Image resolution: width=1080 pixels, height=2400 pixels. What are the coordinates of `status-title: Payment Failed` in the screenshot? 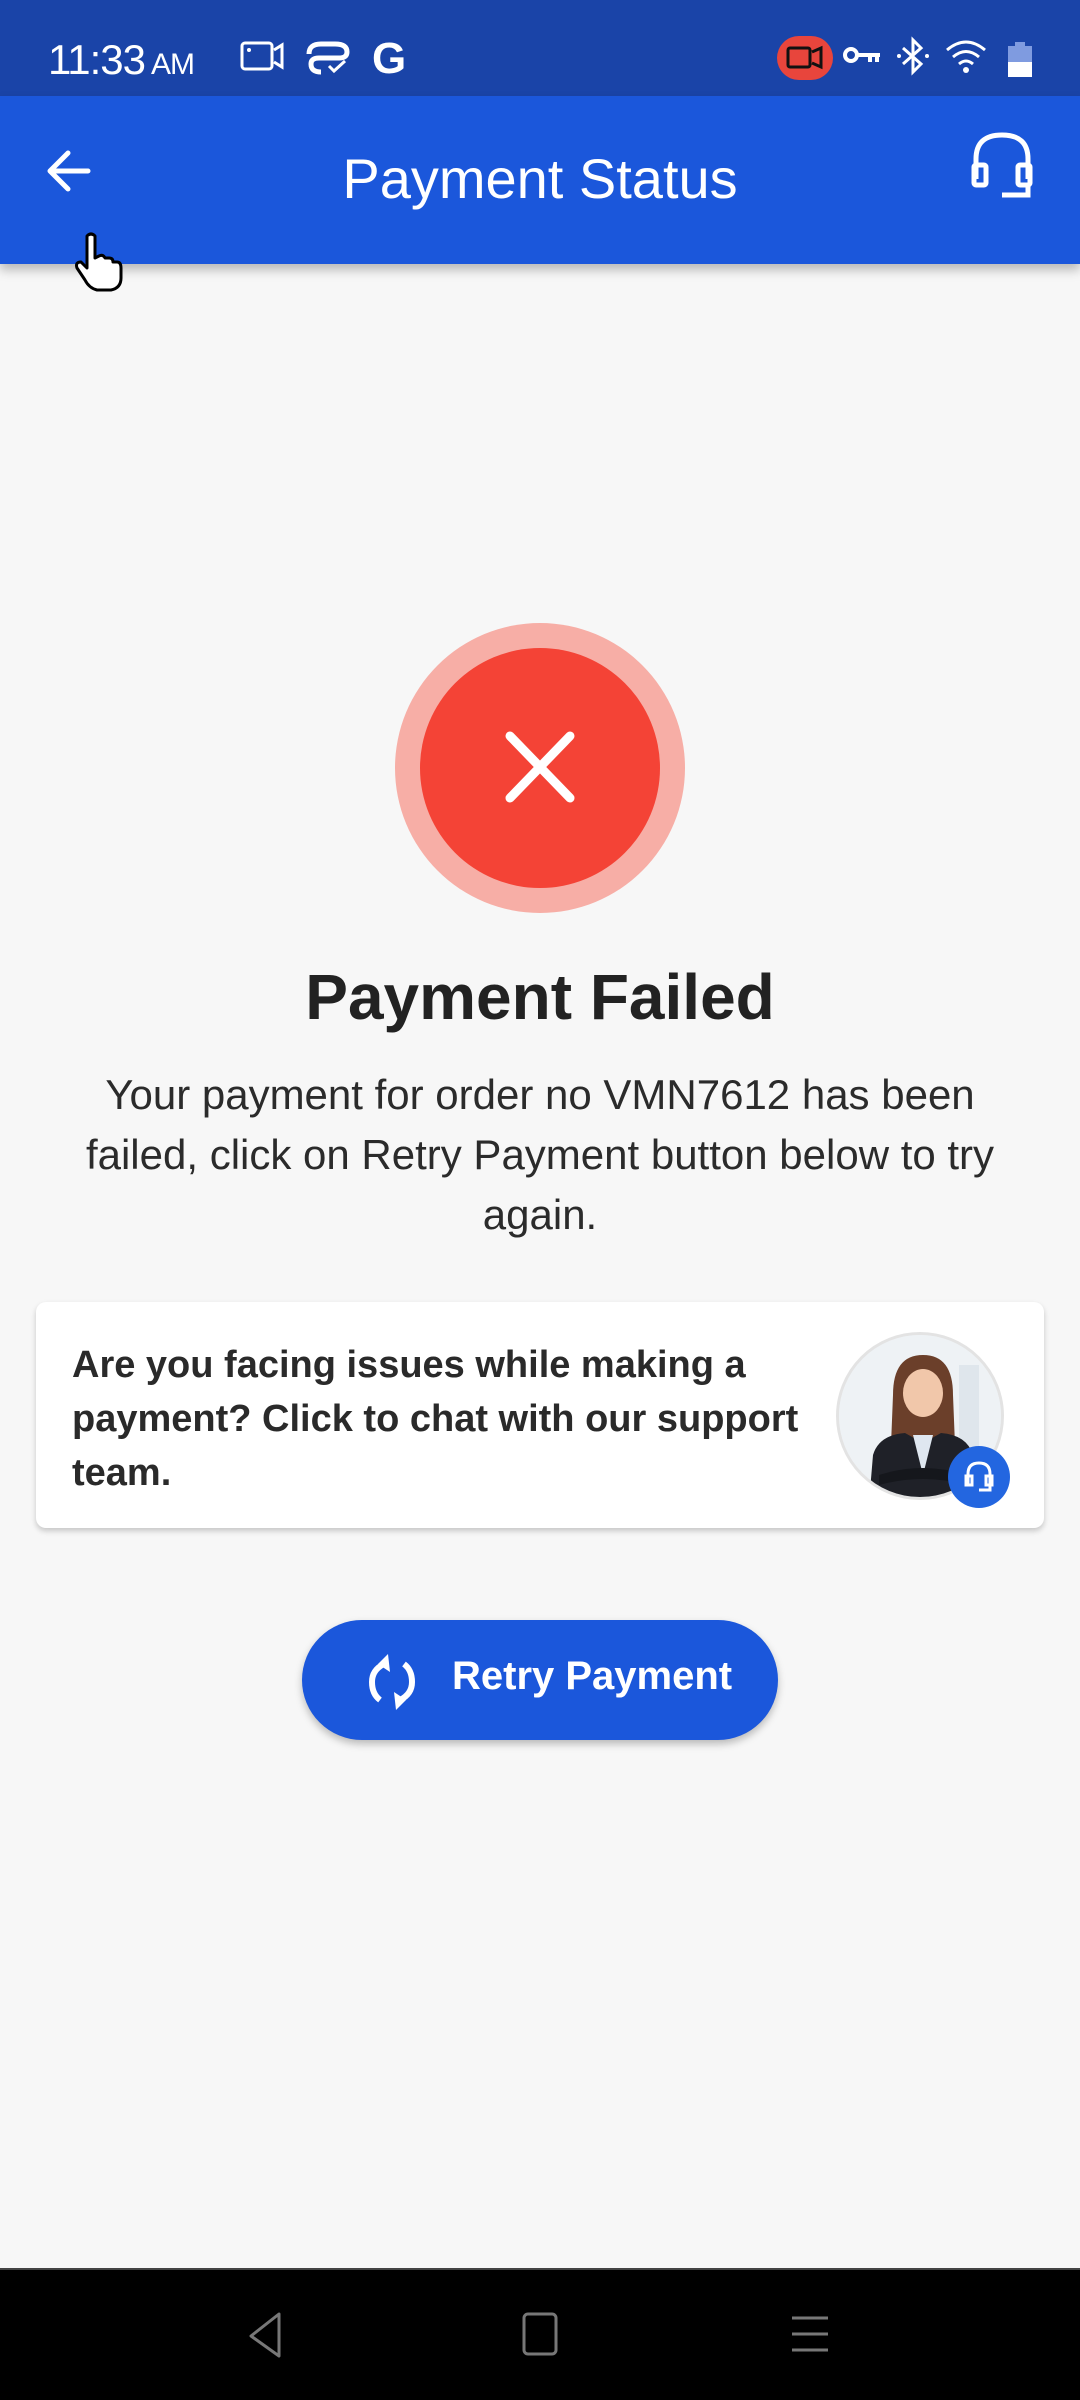 It's located at (540, 997).